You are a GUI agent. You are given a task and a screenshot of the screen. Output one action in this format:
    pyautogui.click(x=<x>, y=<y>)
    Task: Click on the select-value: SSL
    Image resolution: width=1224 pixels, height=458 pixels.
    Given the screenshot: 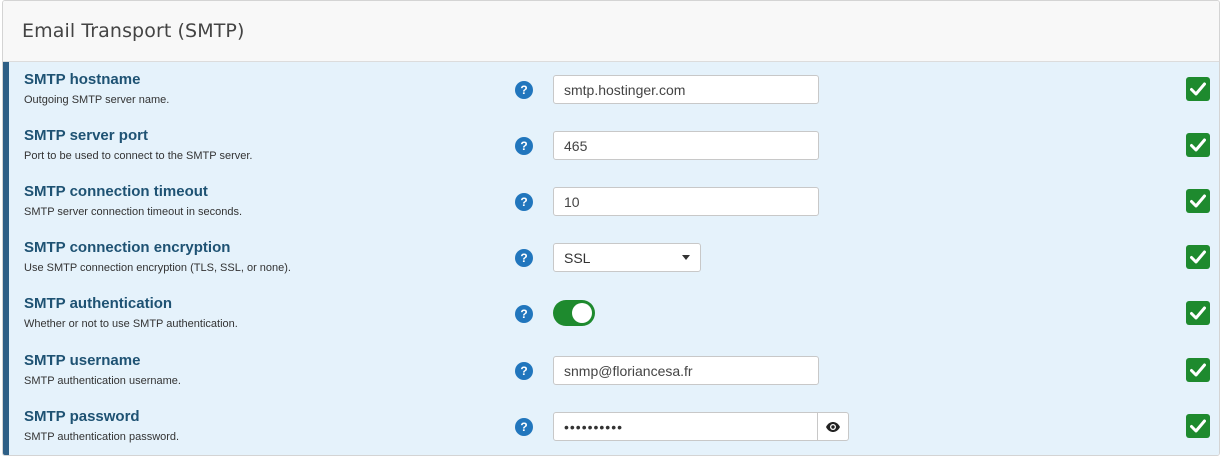 What is the action you would take?
    pyautogui.click(x=577, y=257)
    